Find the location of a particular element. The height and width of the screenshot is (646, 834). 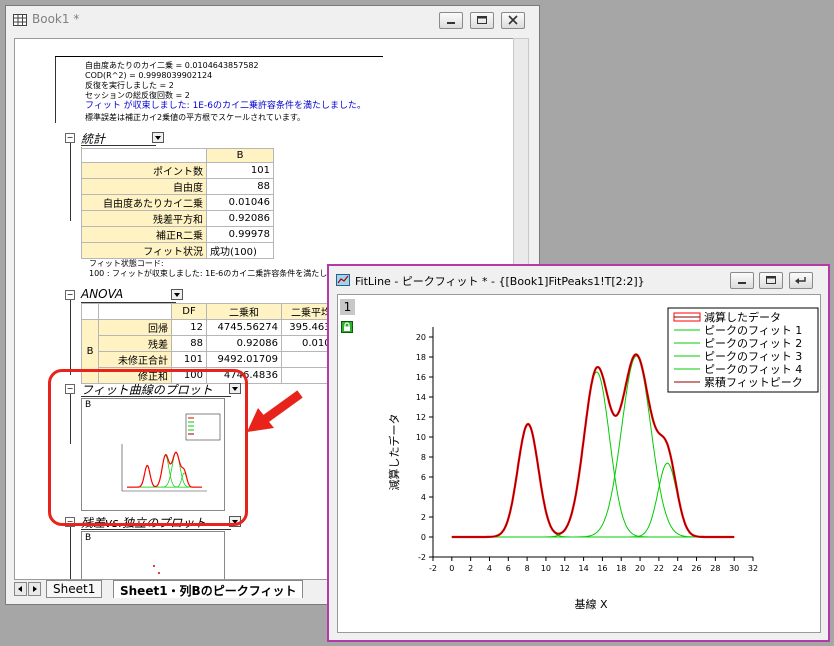

maximize-icon is located at coordinates (482, 20).